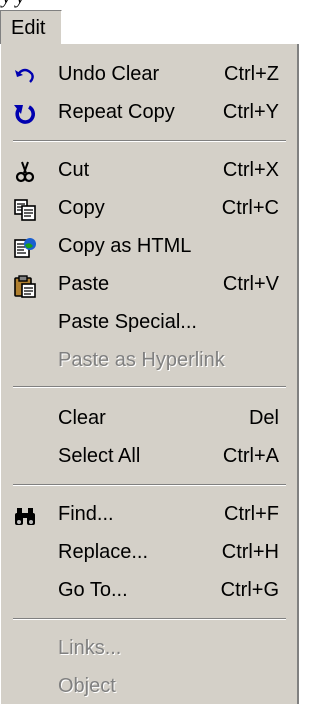 This screenshot has width=320, height=706. I want to click on menu-item-shortcut: Ctrl+C, so click(250, 208).